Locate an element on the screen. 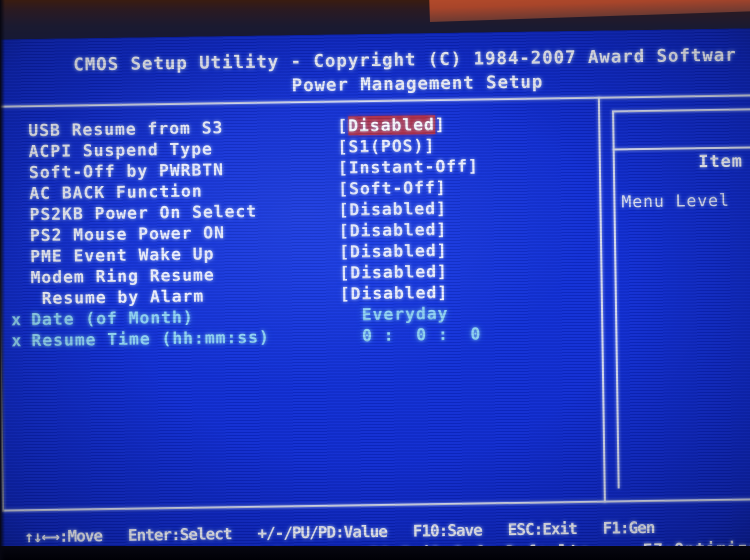  help-panel-header-separator is located at coordinates (681, 148).